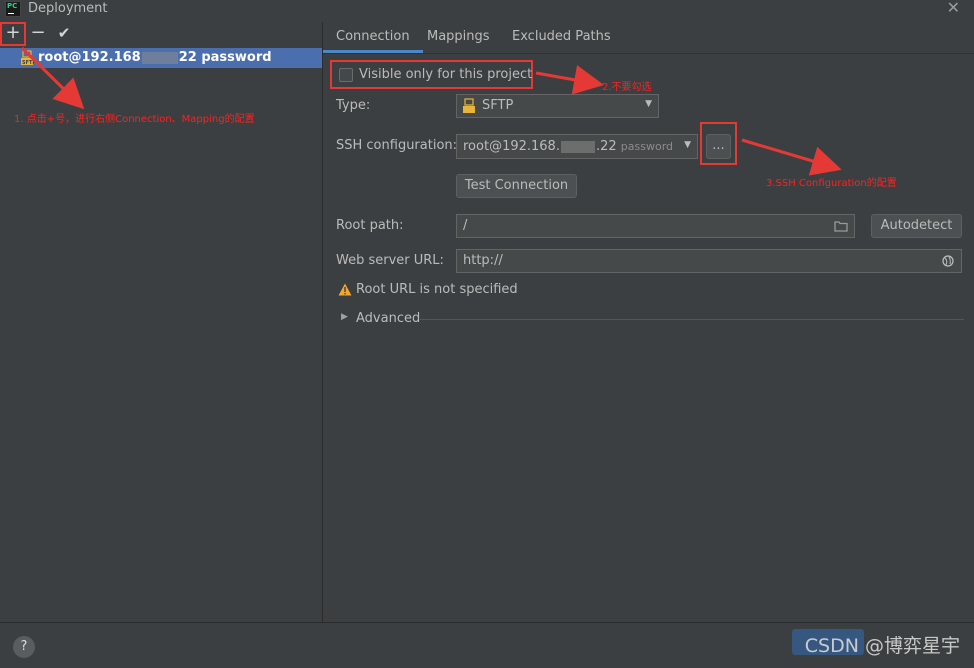  I want to click on annotation-step-1: 1. 点击+号，进行右侧Connection、Mapping的配置, so click(134, 119).